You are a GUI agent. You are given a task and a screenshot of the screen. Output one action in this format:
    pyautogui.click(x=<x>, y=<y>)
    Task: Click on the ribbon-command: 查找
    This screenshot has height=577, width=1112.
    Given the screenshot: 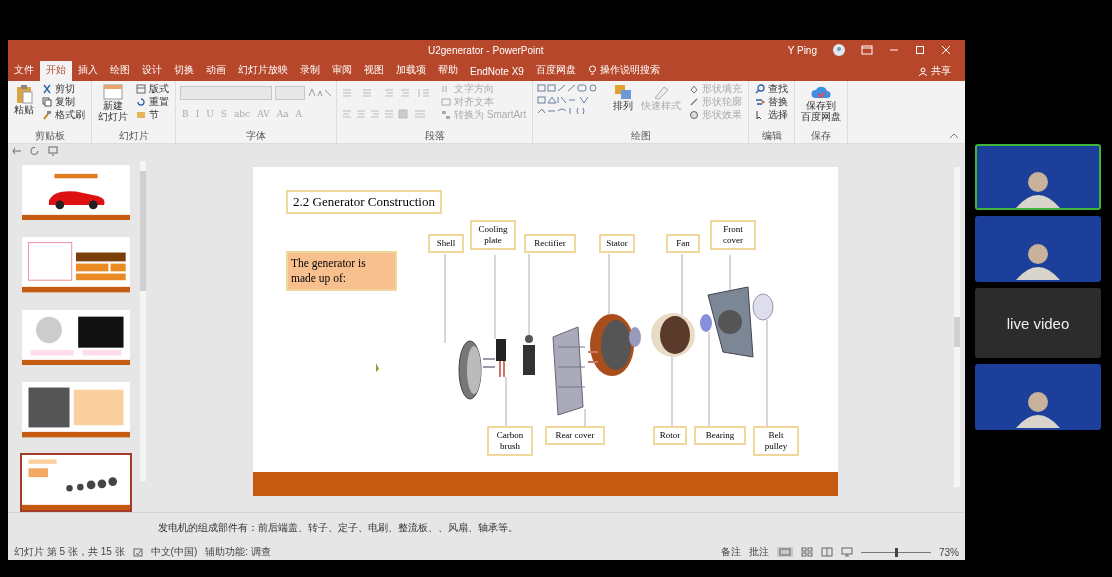 What is the action you would take?
    pyautogui.click(x=772, y=89)
    